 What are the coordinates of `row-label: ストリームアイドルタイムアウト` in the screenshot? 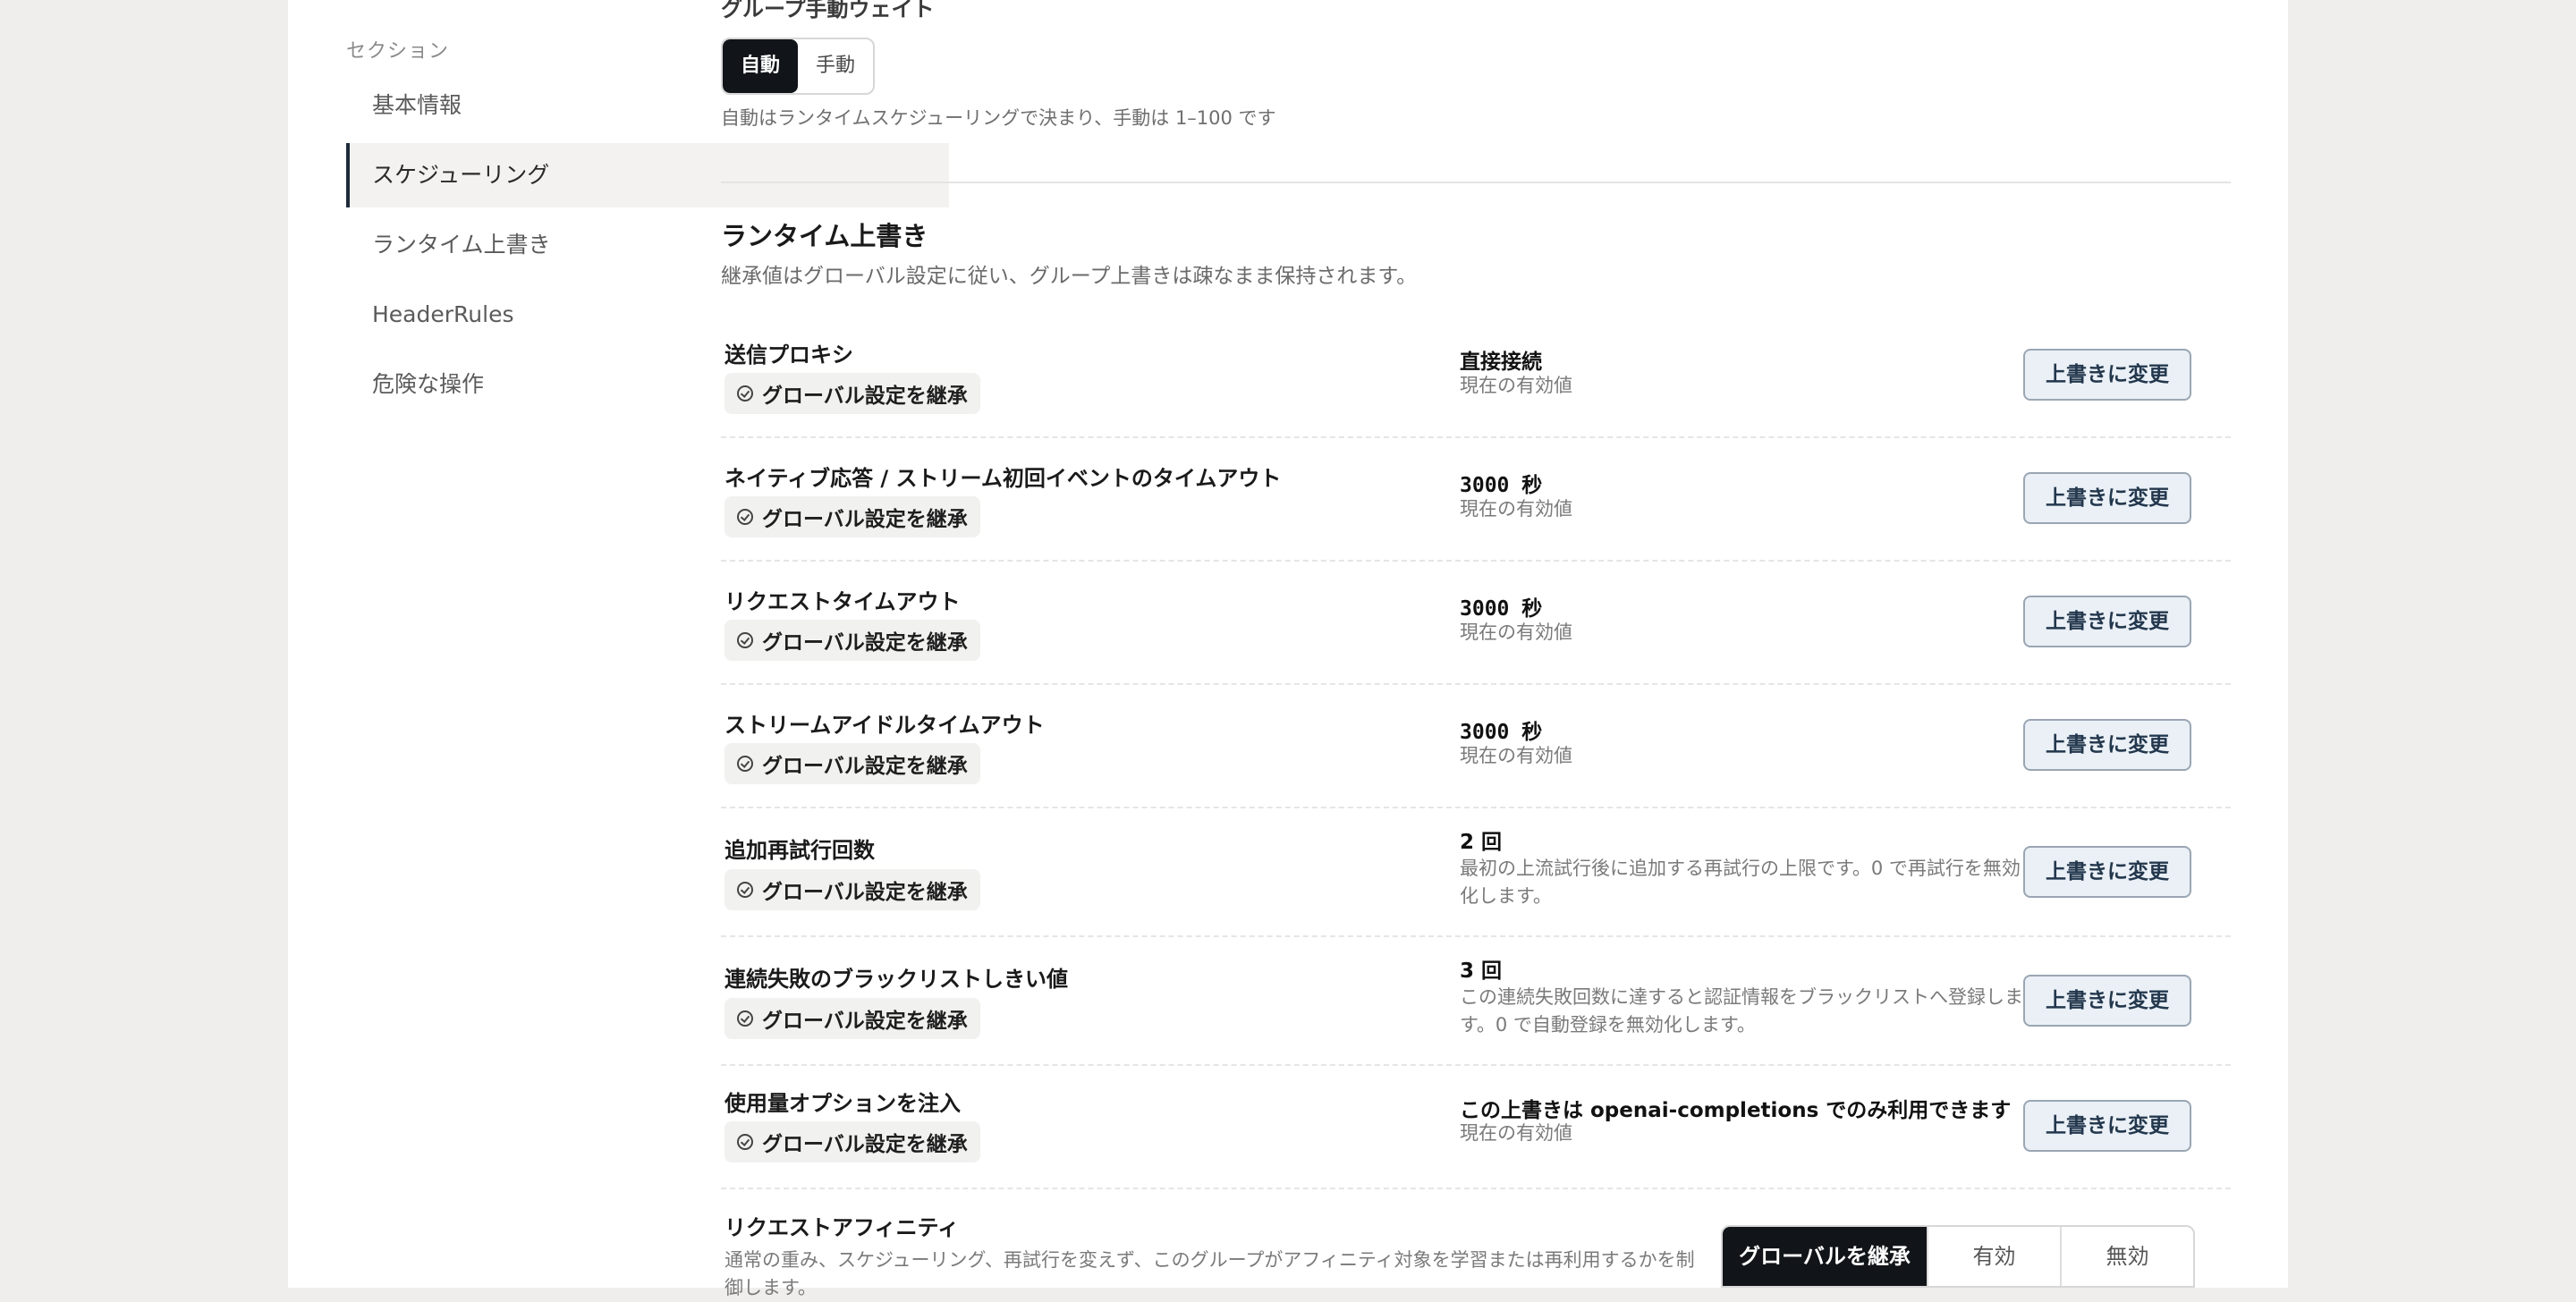 It's located at (884, 725).